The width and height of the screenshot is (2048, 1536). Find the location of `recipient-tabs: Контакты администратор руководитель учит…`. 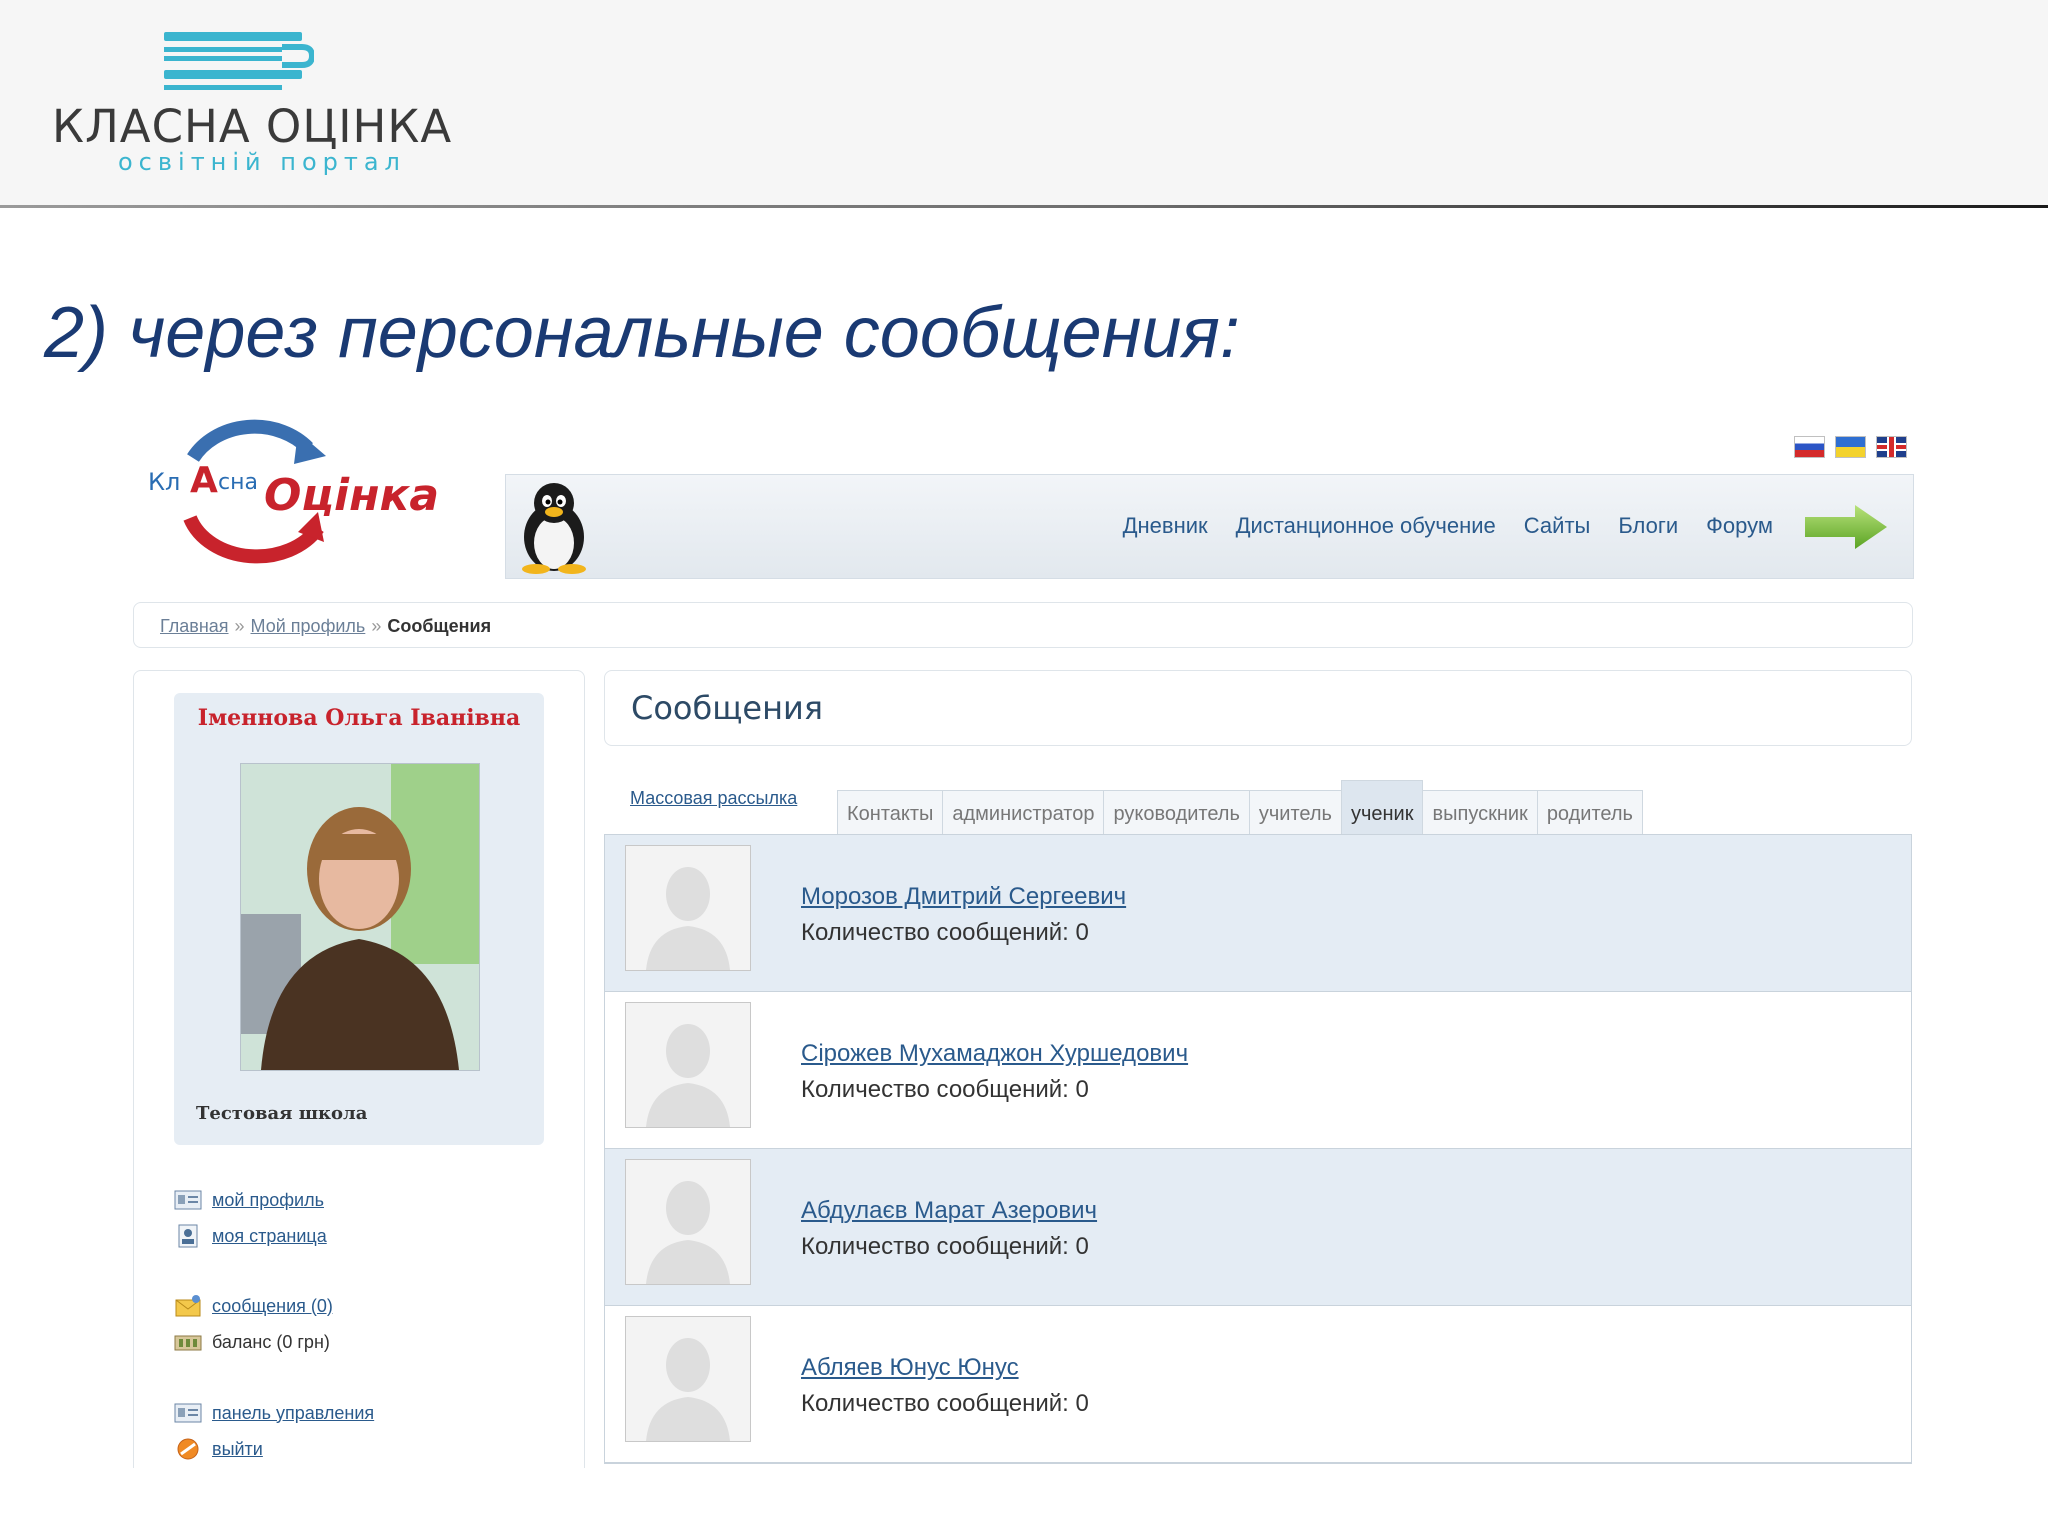

recipient-tabs: Контакты администратор руководитель учит… is located at coordinates (1240, 807).